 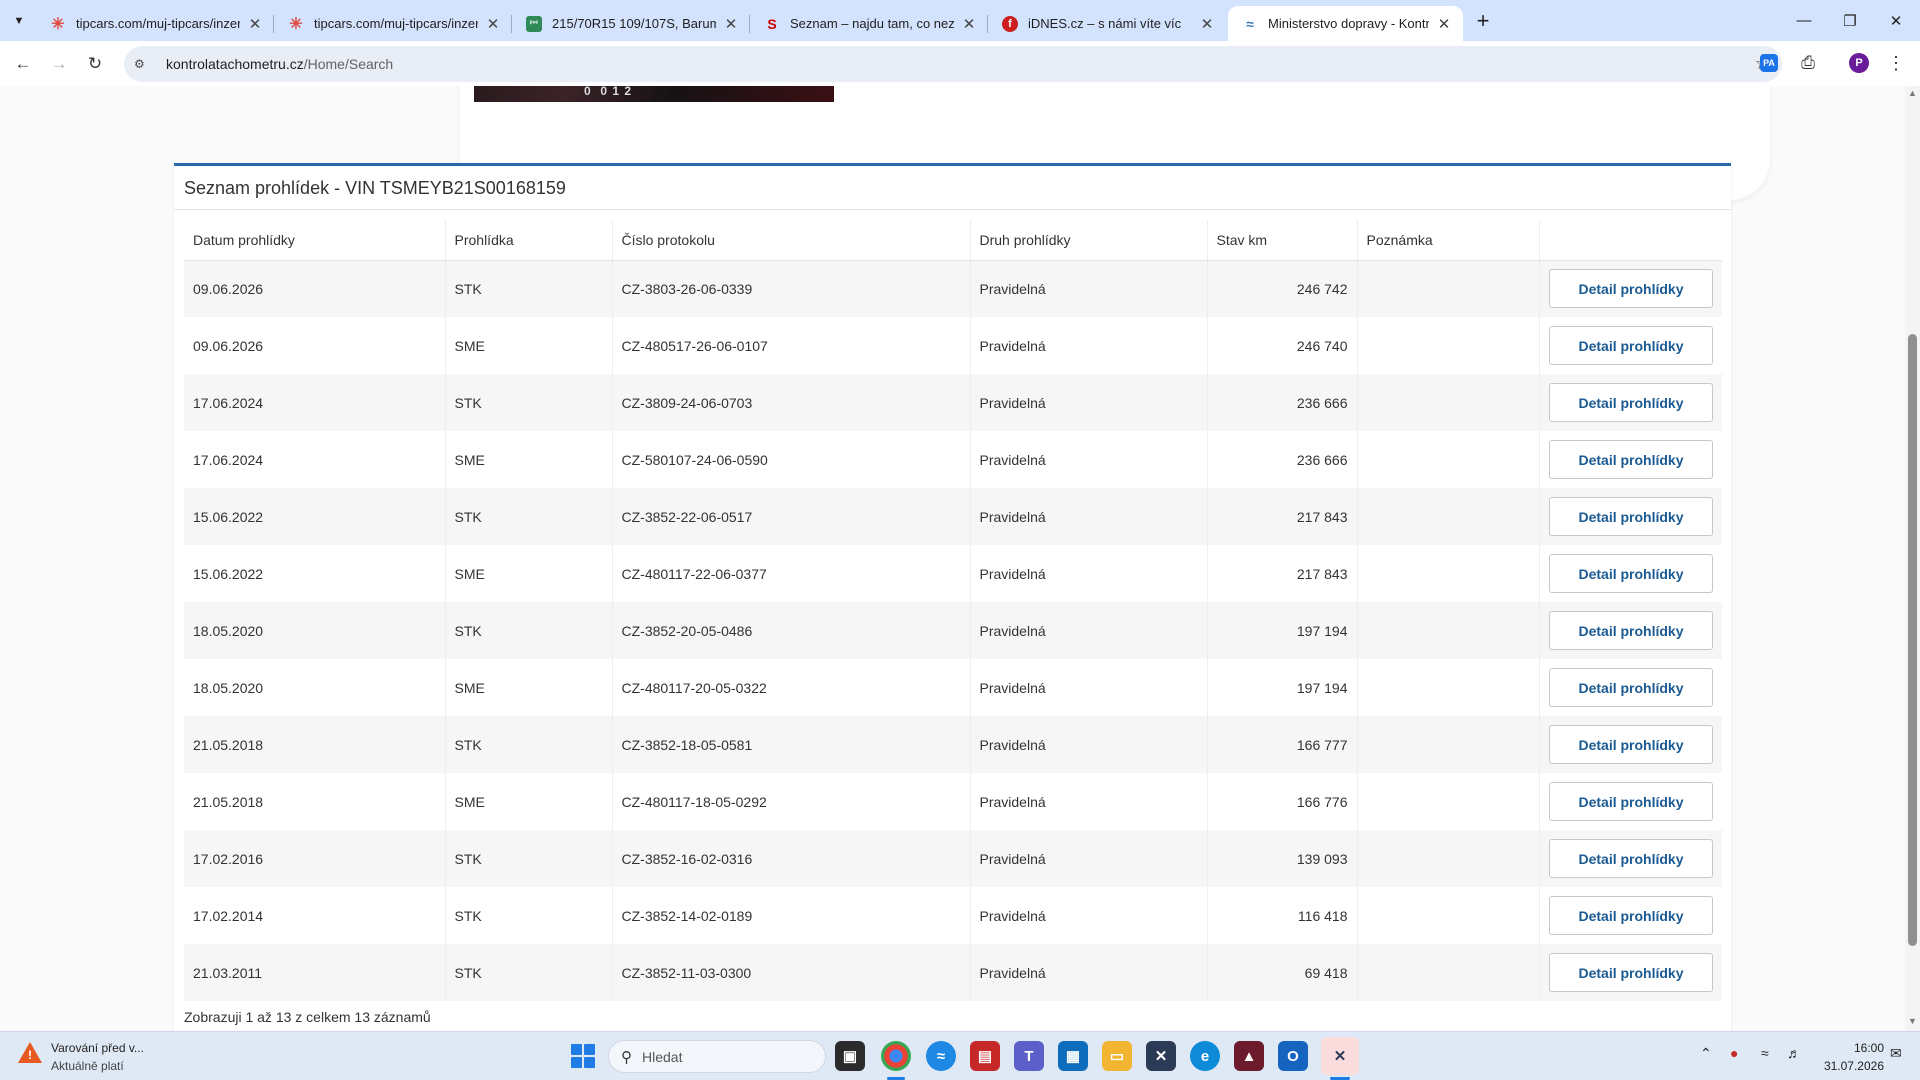 What do you see at coordinates (850, 1056) in the screenshot?
I see `task-view-icon: ▣` at bounding box center [850, 1056].